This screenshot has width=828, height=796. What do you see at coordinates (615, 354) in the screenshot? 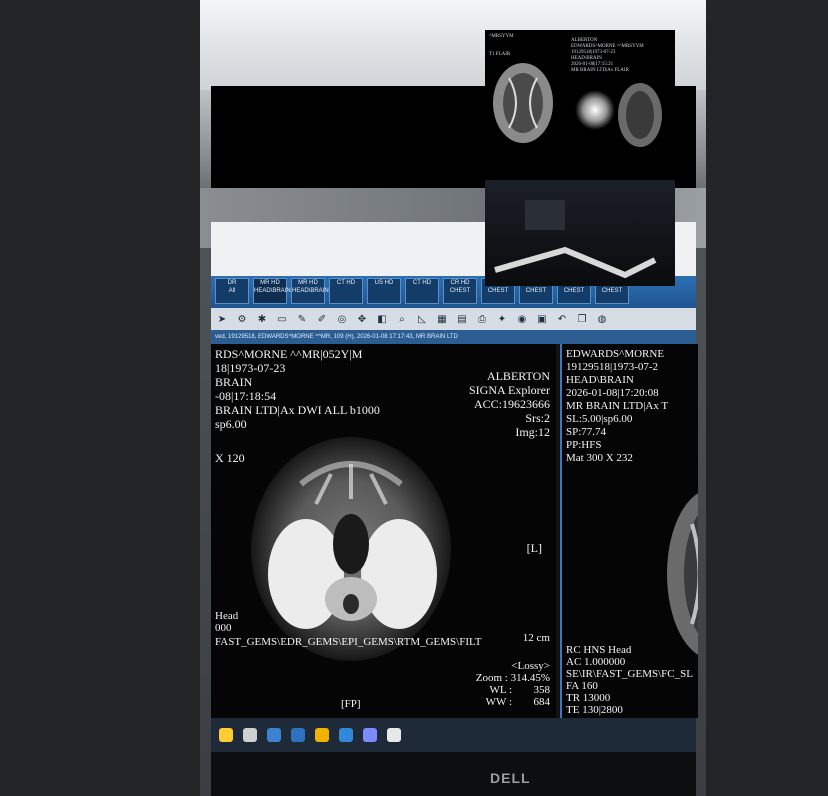
I see `right-patient-name: EDWARDS^MORNE` at bounding box center [615, 354].